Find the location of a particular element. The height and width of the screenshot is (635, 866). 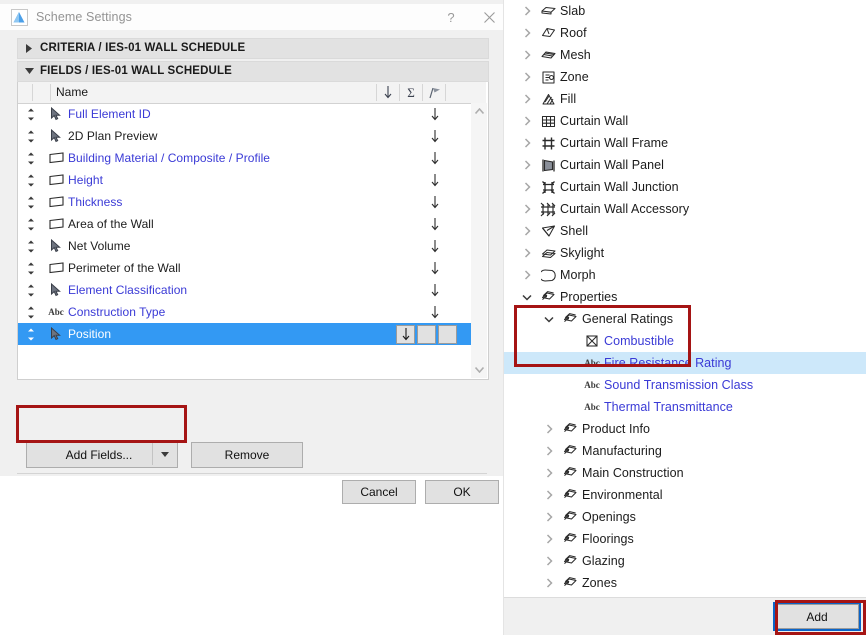

tree-item-environmental: Environmental is located at coordinates (685, 495).